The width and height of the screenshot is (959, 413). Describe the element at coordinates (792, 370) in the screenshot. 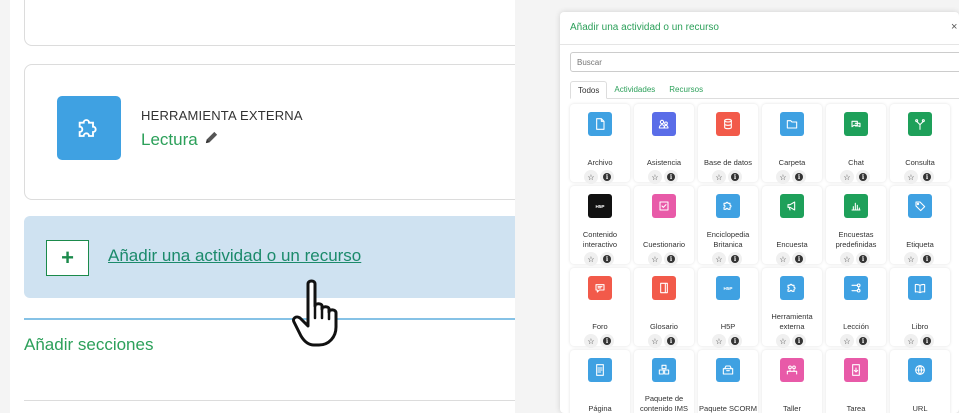

I see `workshop-icon` at that location.